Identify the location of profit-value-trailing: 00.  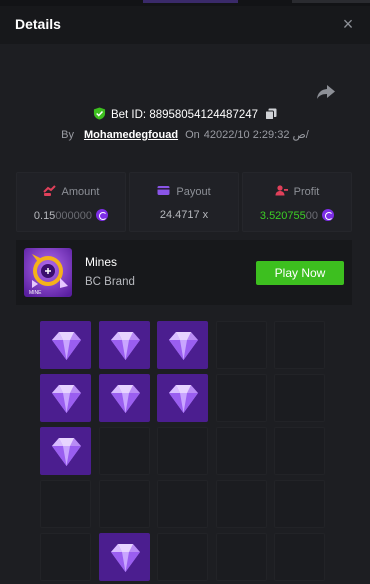
(312, 216).